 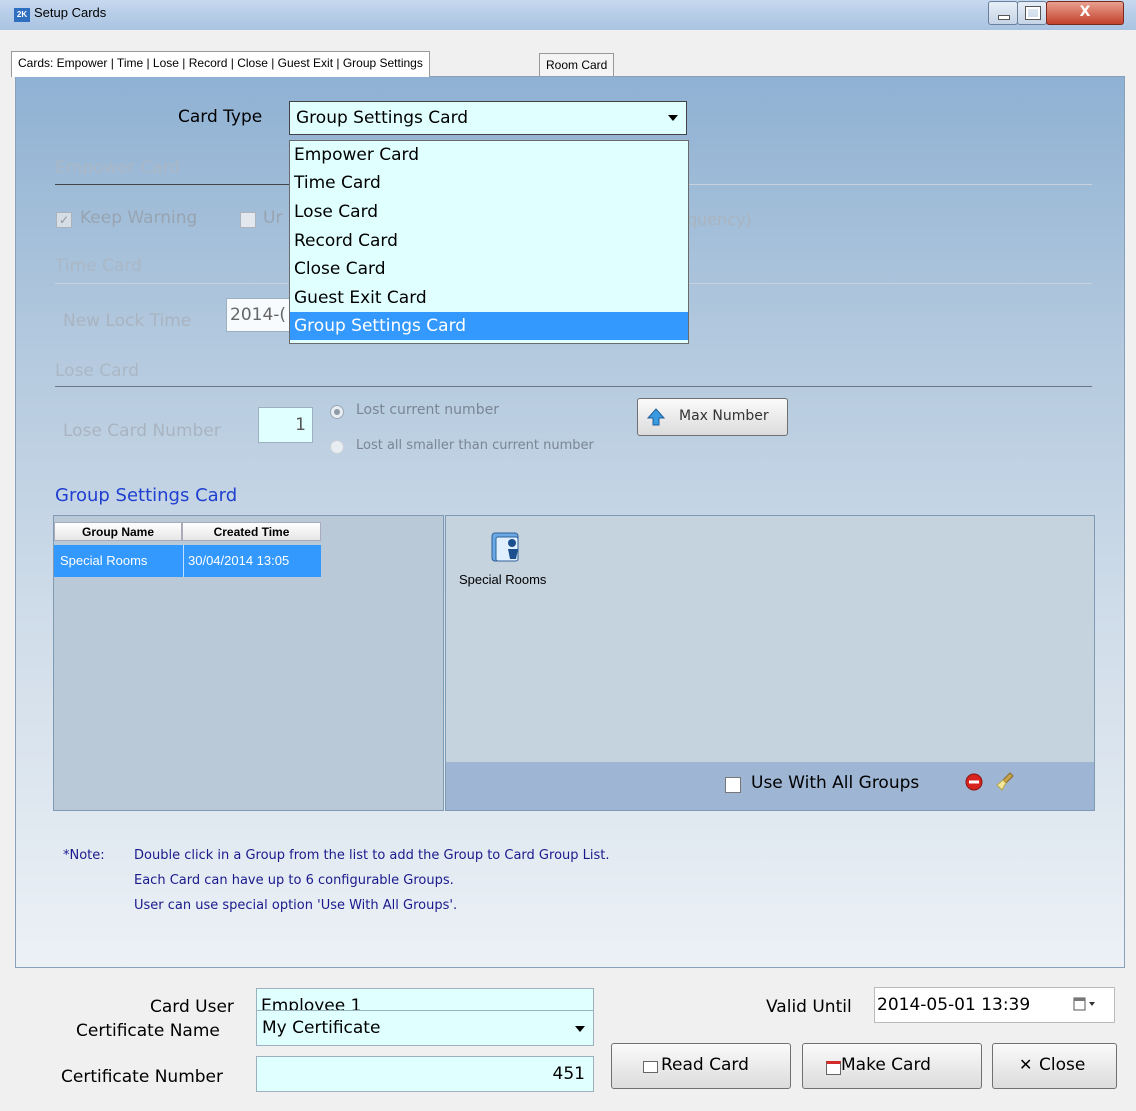 What do you see at coordinates (954, 1005) in the screenshot?
I see `valid-until-value: 2014-05-01 13:39` at bounding box center [954, 1005].